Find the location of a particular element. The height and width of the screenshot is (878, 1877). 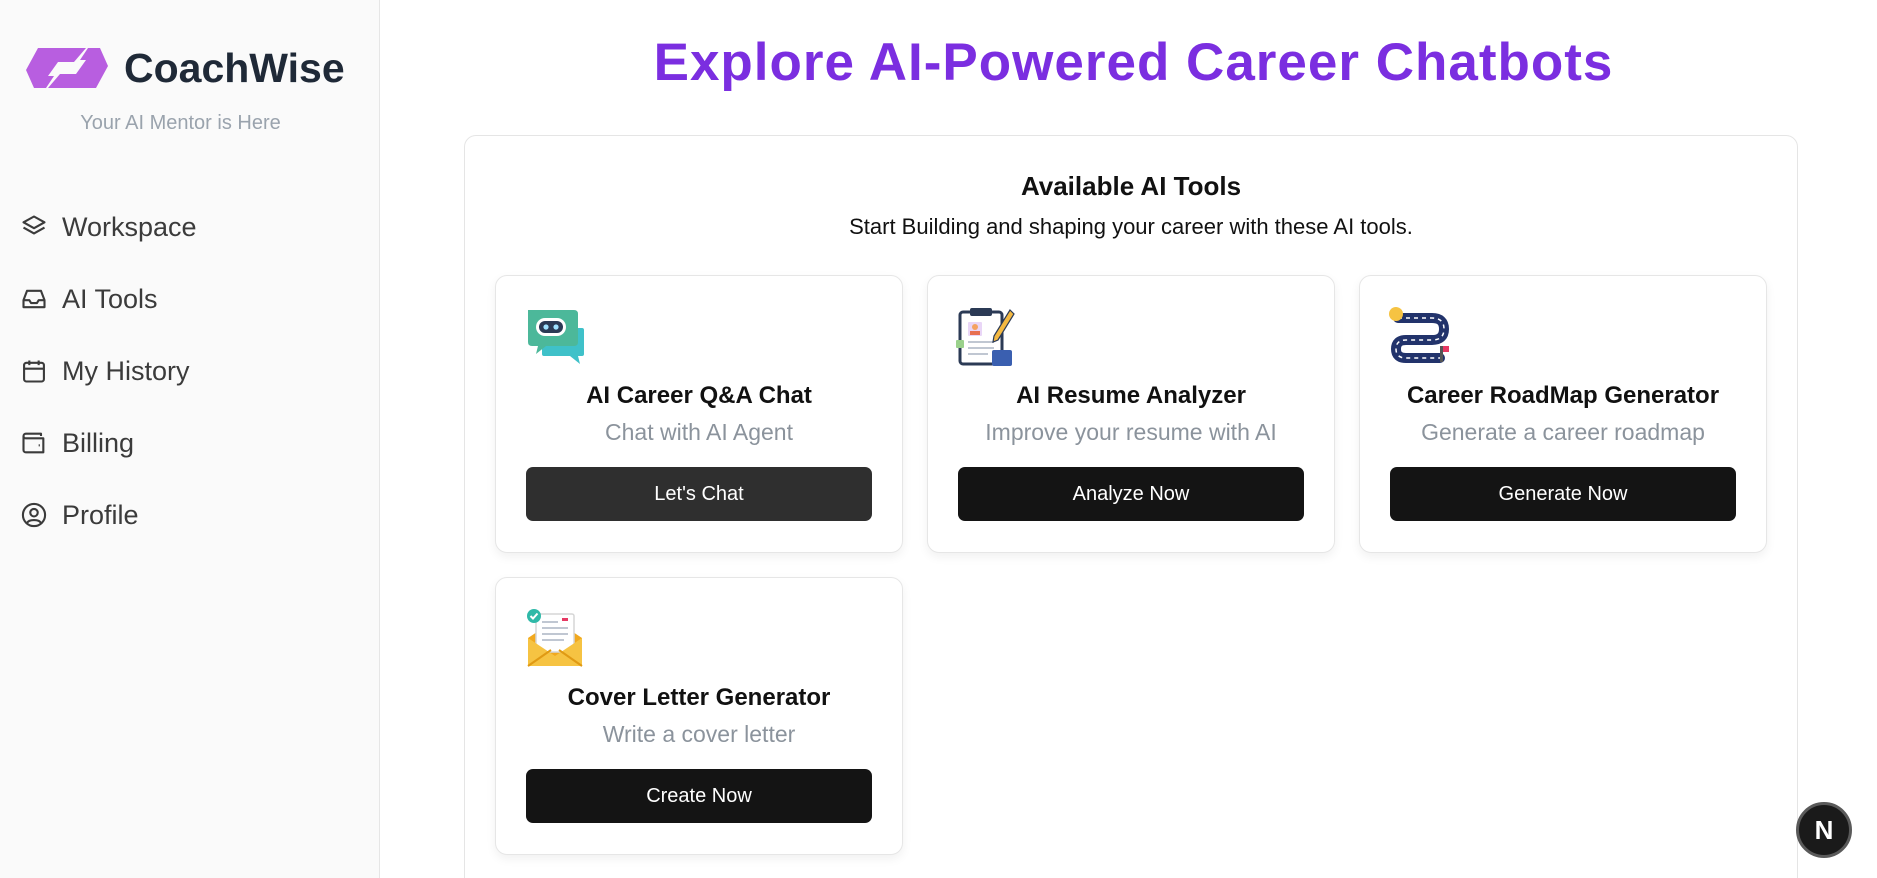

resume-icon is located at coordinates (985, 337).